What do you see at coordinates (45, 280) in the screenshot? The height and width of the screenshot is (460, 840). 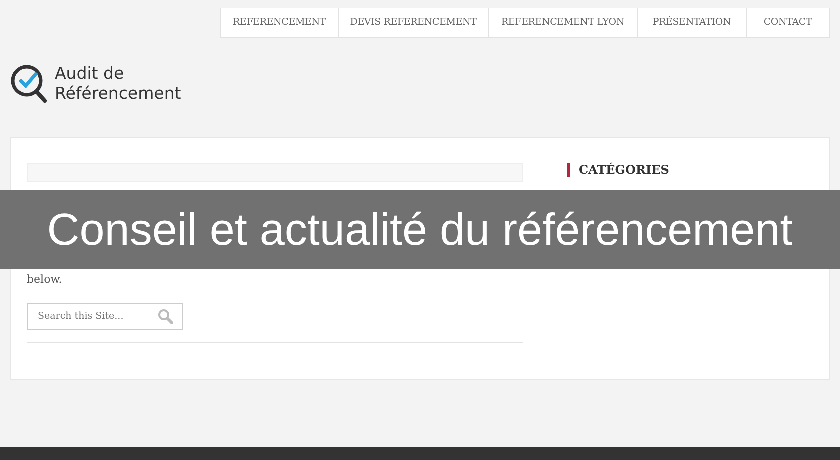 I see `error-message: below.` at bounding box center [45, 280].